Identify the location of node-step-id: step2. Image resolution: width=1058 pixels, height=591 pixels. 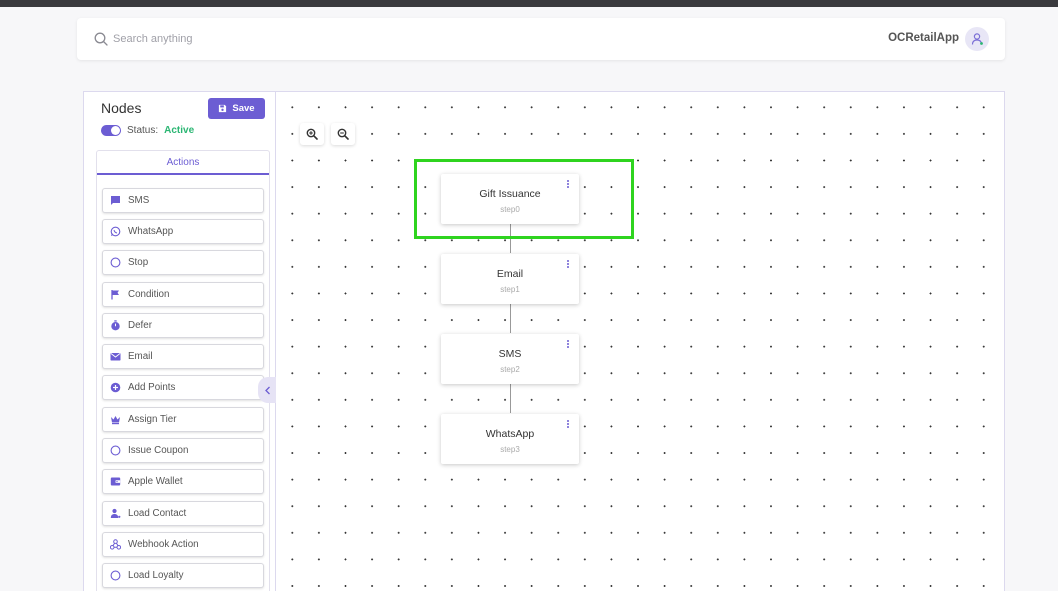
(510, 369).